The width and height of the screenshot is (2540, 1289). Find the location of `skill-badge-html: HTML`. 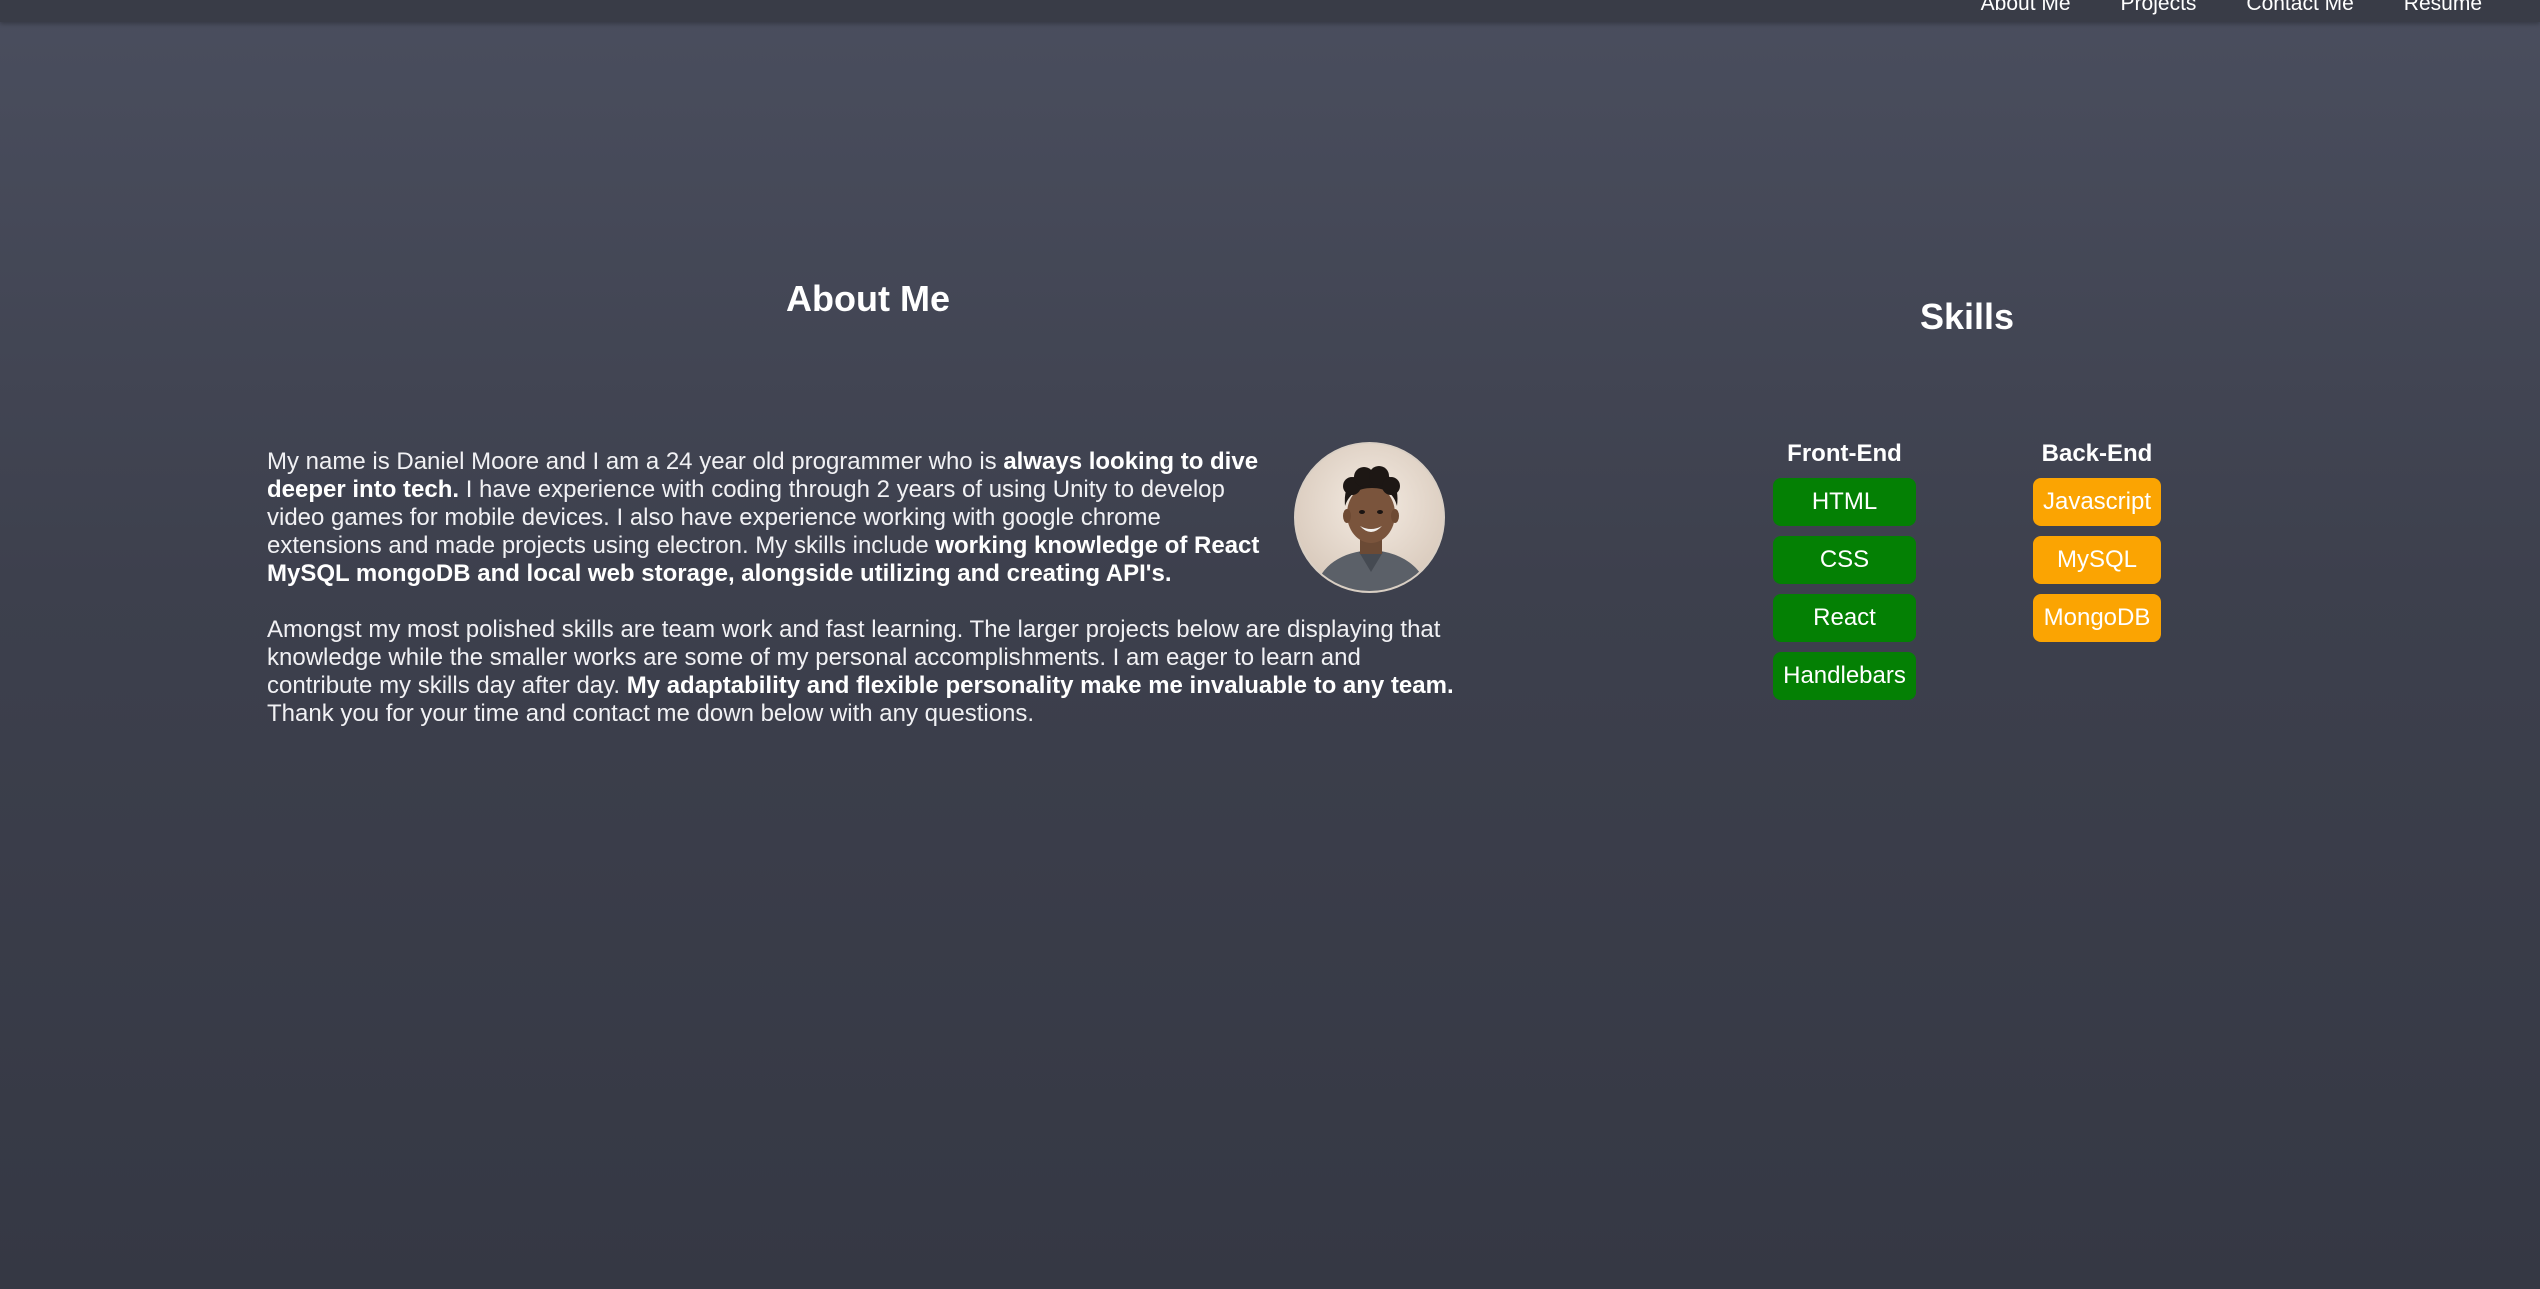

skill-badge-html: HTML is located at coordinates (1844, 502).